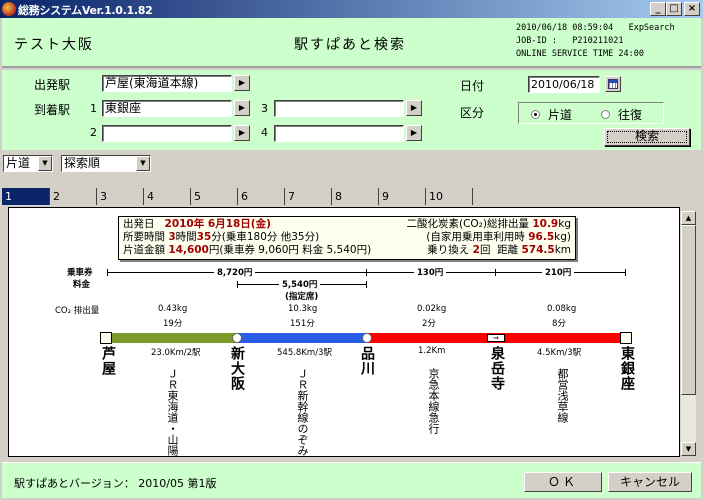 This screenshot has width=703, height=500. What do you see at coordinates (560, 115) in the screenshot?
I see `radio-one-way-label: 片道` at bounding box center [560, 115].